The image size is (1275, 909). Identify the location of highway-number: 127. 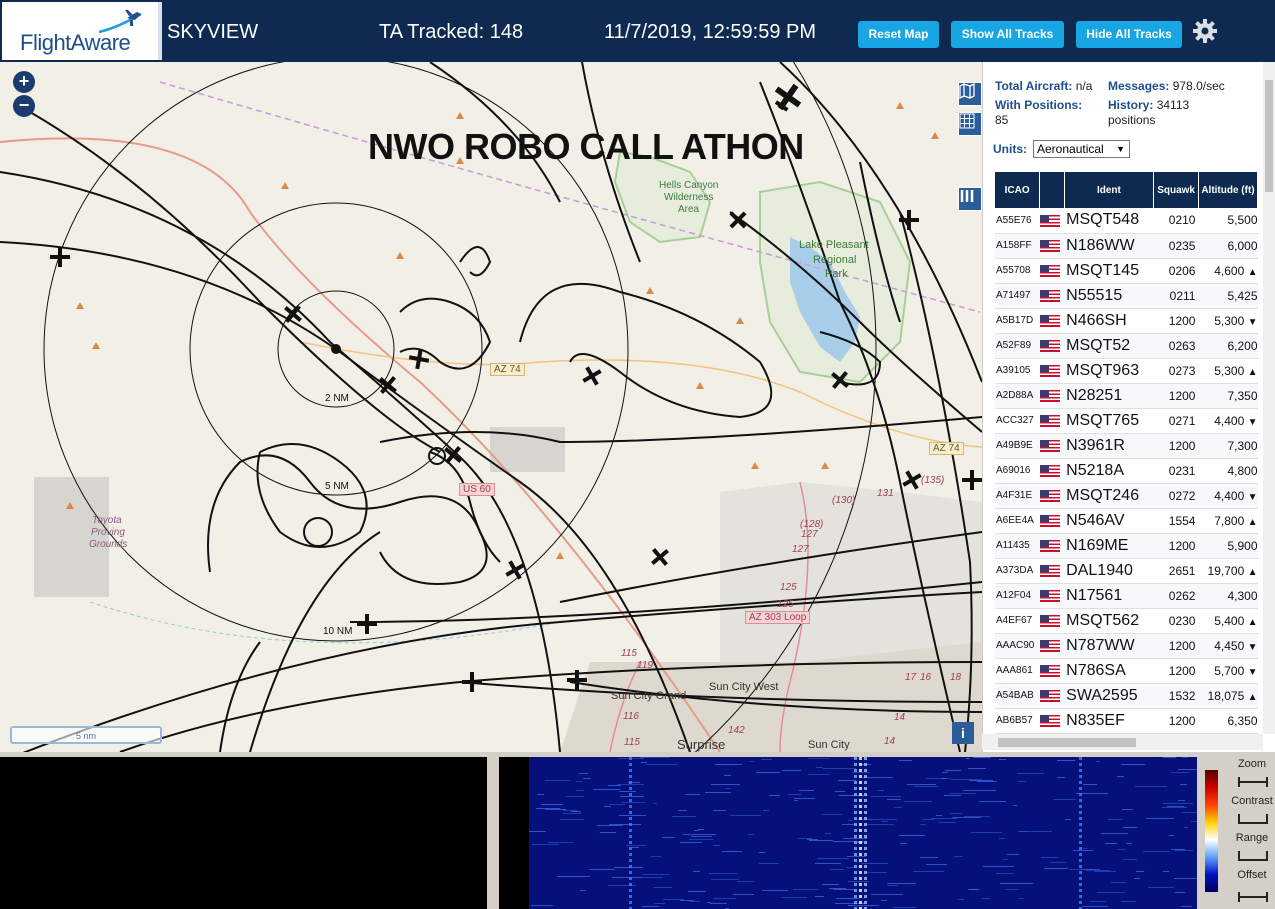
(800, 549).